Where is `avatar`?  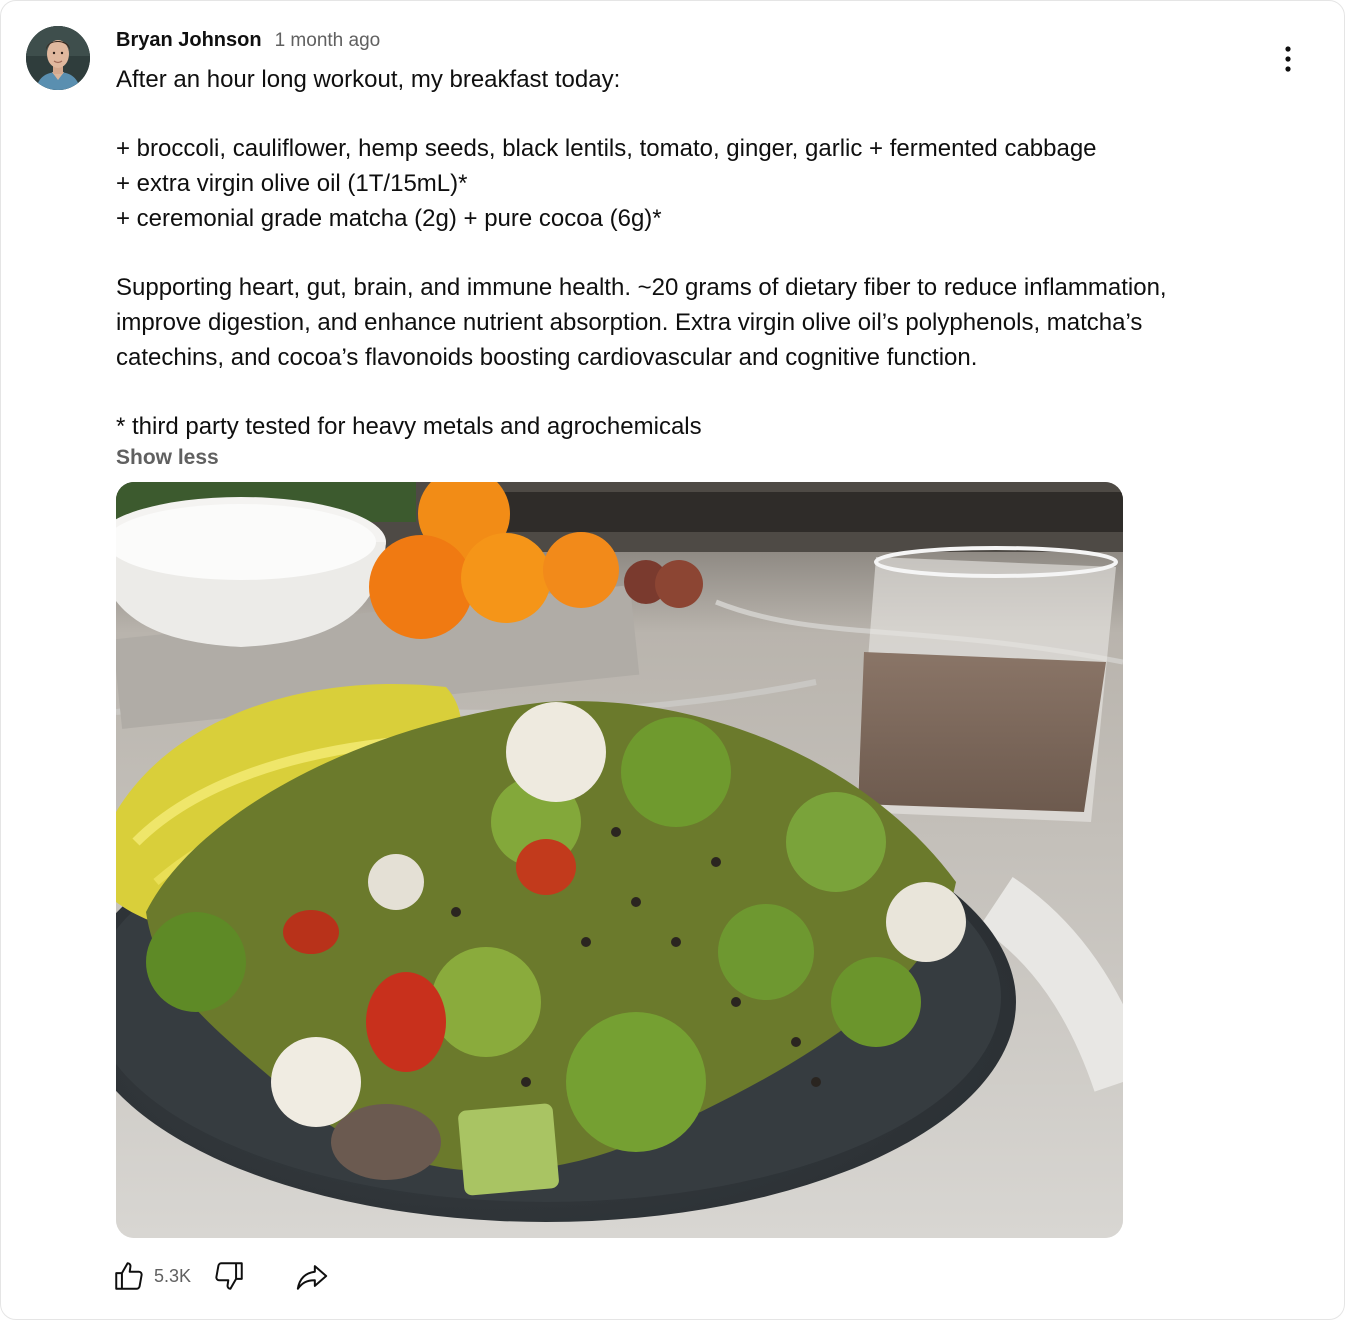
avatar is located at coordinates (58, 58).